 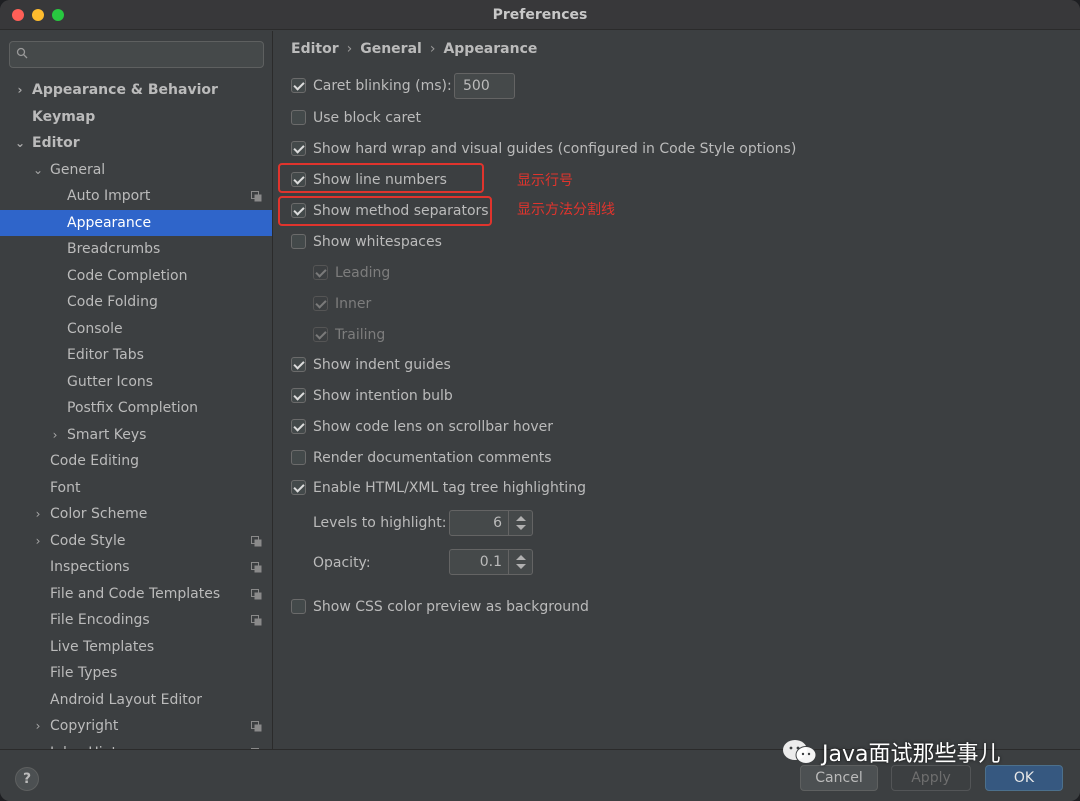 I want to click on sidebar-item-auto-import: Auto Import, so click(x=136, y=196).